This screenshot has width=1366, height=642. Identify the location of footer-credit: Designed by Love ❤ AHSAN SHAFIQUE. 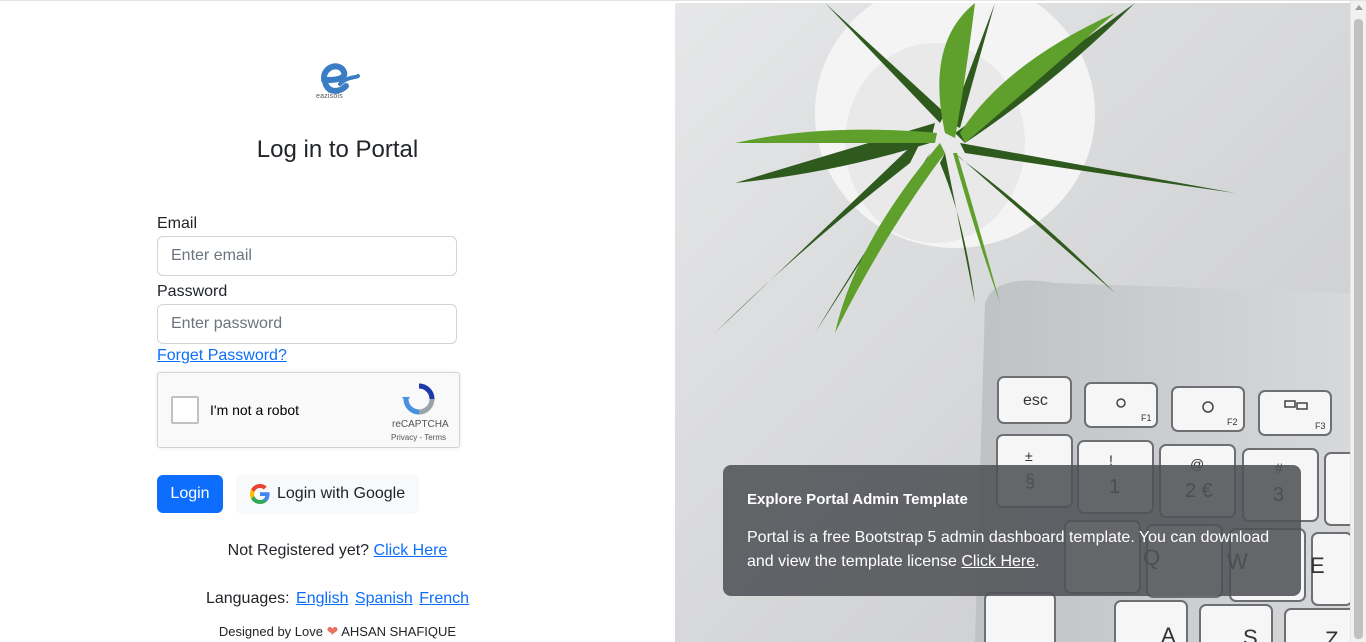
(337, 631).